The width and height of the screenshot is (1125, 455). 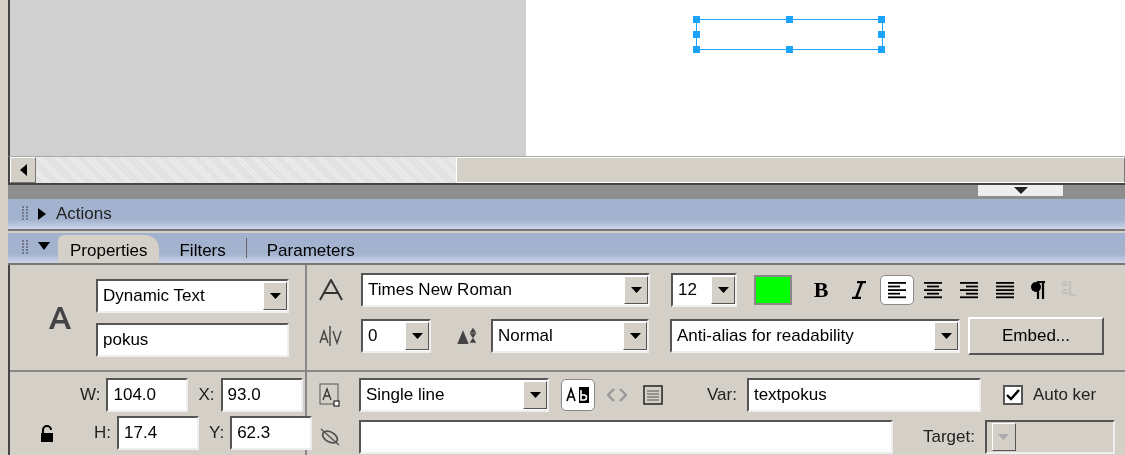 I want to click on anti-alias-dropdown: Anti-alias for readability, so click(x=815, y=336).